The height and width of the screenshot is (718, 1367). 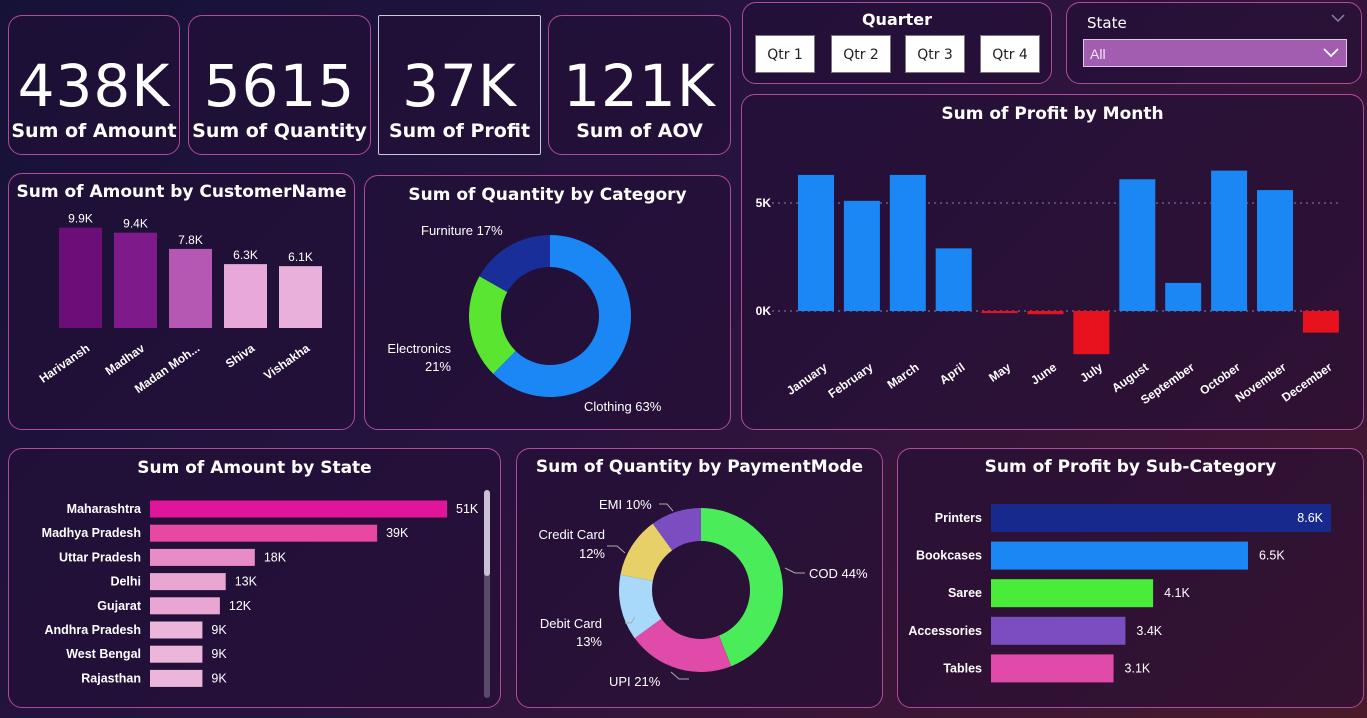 I want to click on data-label: 4.1K, so click(x=1177, y=593).